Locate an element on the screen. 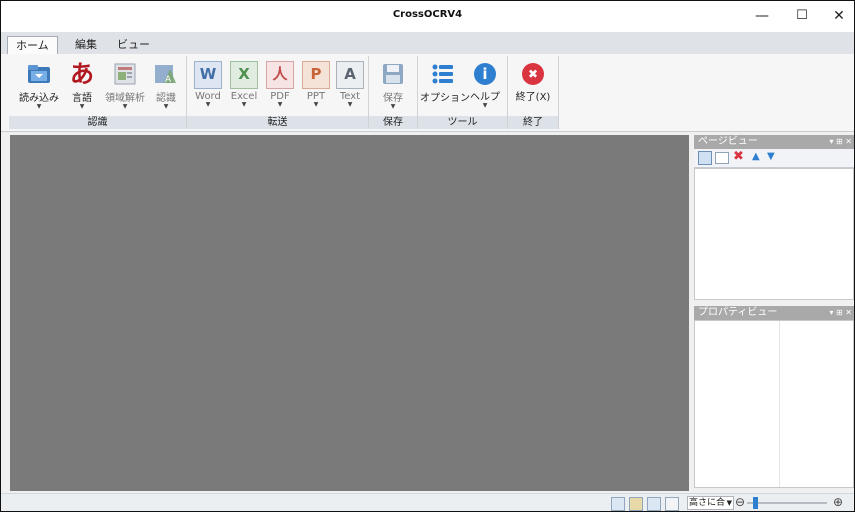  ribbon-group-exit: ✖ 終了(X) 終了 is located at coordinates (533, 92).